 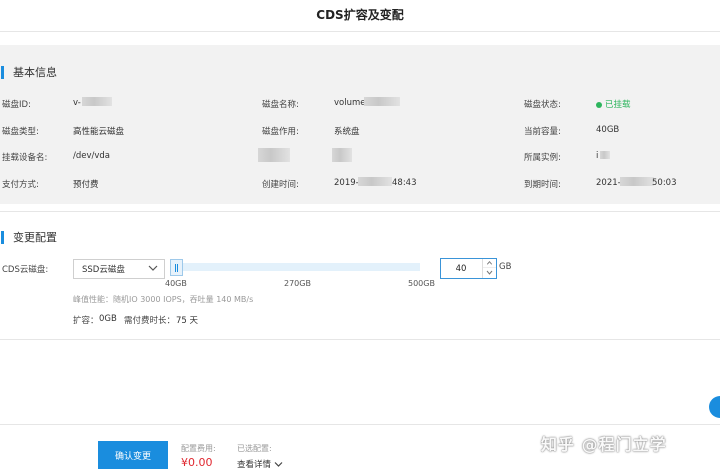 What do you see at coordinates (714, 407) in the screenshot?
I see `help-float-button` at bounding box center [714, 407].